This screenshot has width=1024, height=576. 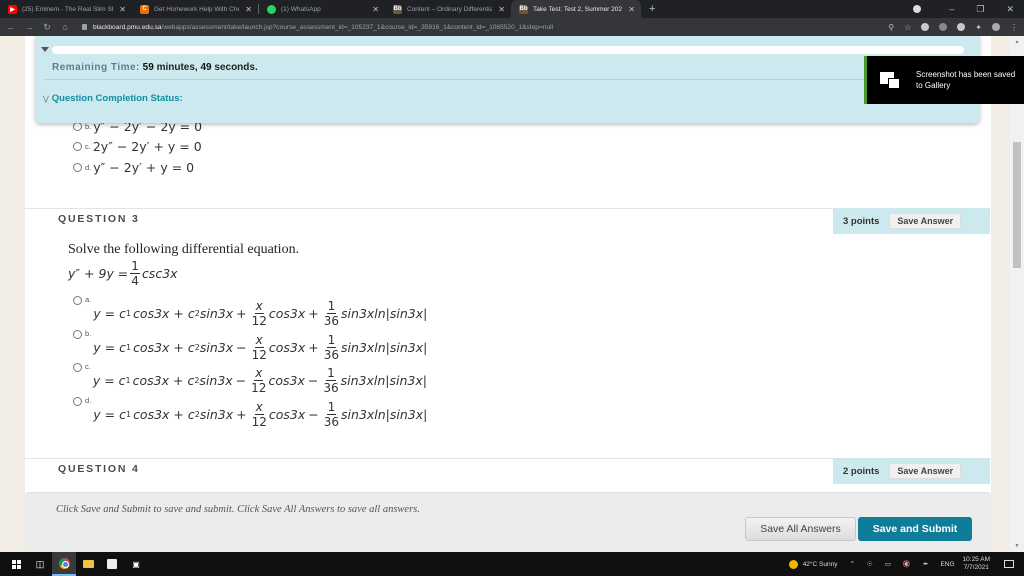 I want to click on option-letter: d., so click(x=88, y=400).